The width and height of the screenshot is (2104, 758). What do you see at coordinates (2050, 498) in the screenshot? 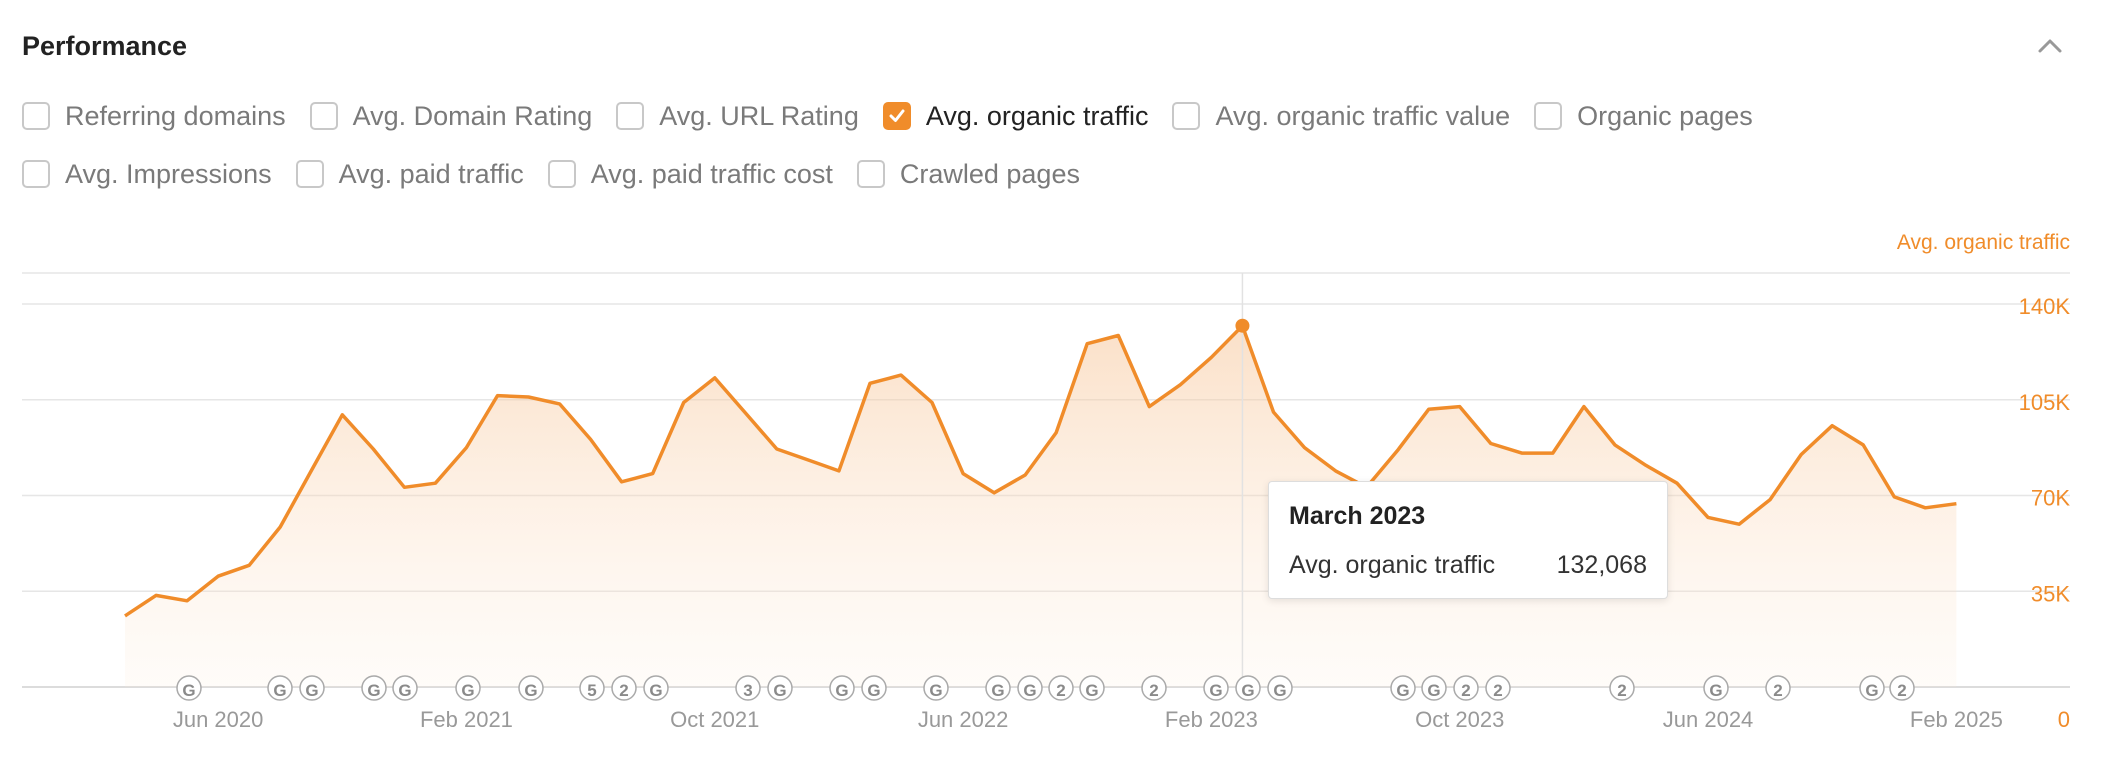
I see `y-tick-label: 70K` at bounding box center [2050, 498].